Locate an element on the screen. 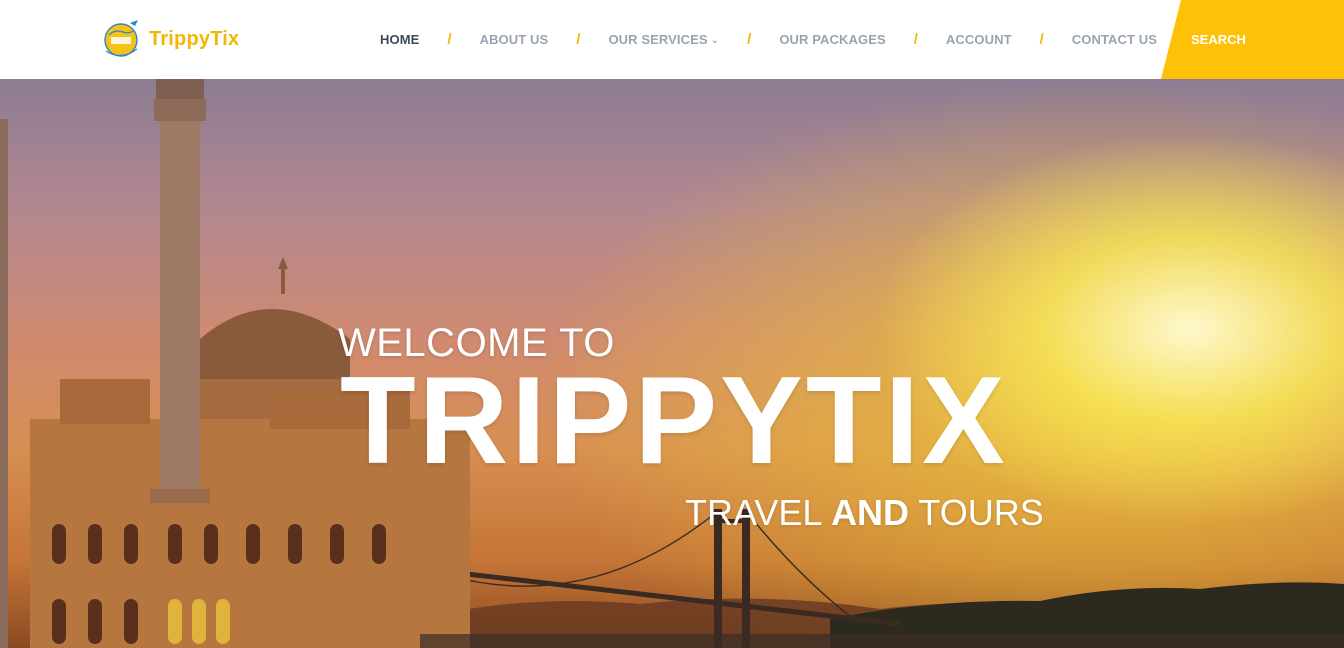 The width and height of the screenshot is (1344, 648). search-button: SEARCH is located at coordinates (1252, 39).